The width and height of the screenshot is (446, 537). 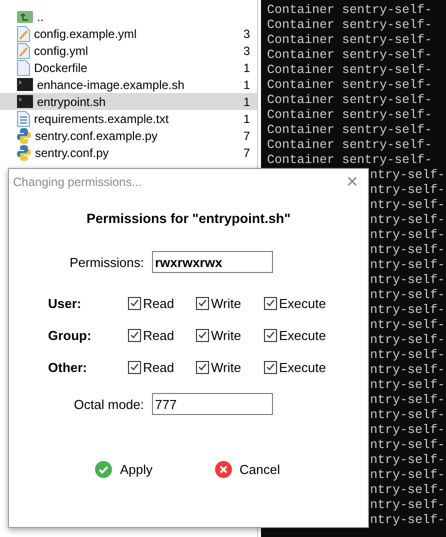 I want to click on group-label: User:, so click(x=65, y=303).